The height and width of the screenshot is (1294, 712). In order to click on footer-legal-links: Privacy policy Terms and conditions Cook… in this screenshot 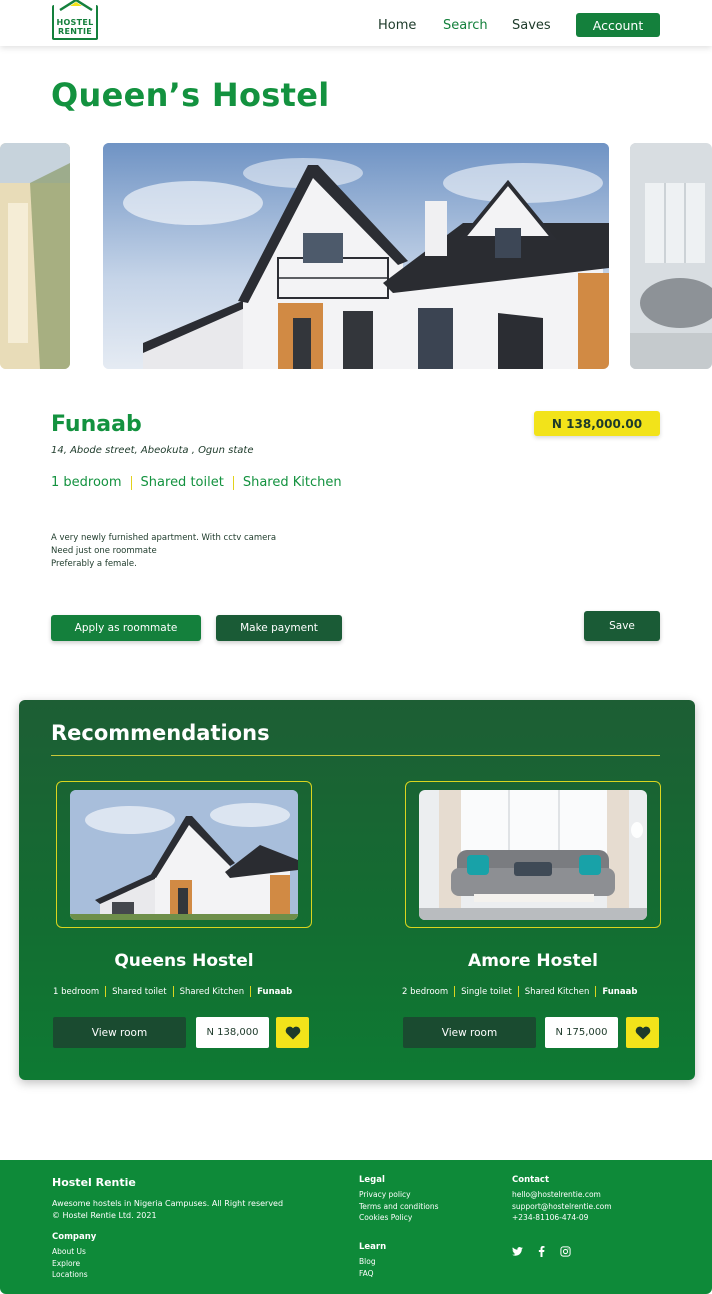, I will do `click(399, 1206)`.